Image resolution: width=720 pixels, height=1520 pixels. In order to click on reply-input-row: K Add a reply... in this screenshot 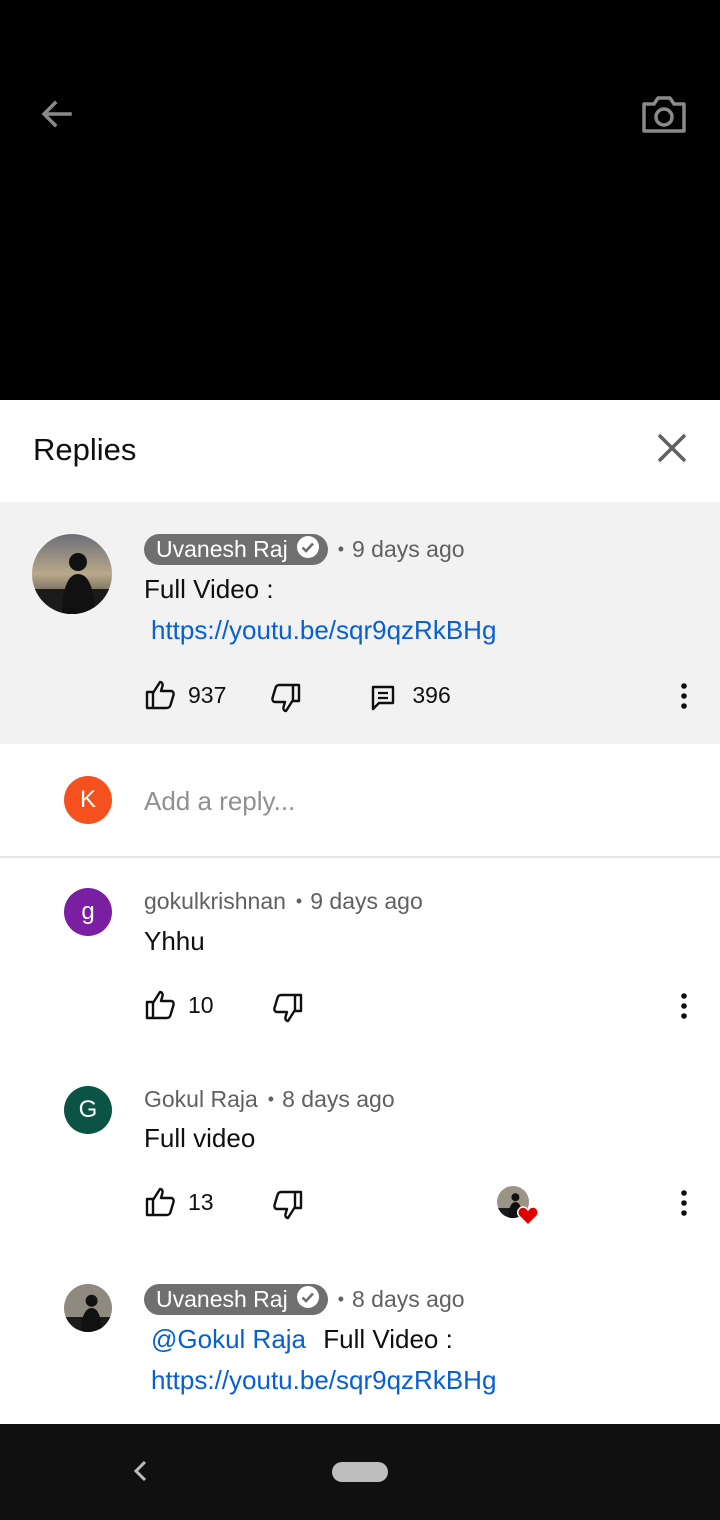, I will do `click(360, 801)`.